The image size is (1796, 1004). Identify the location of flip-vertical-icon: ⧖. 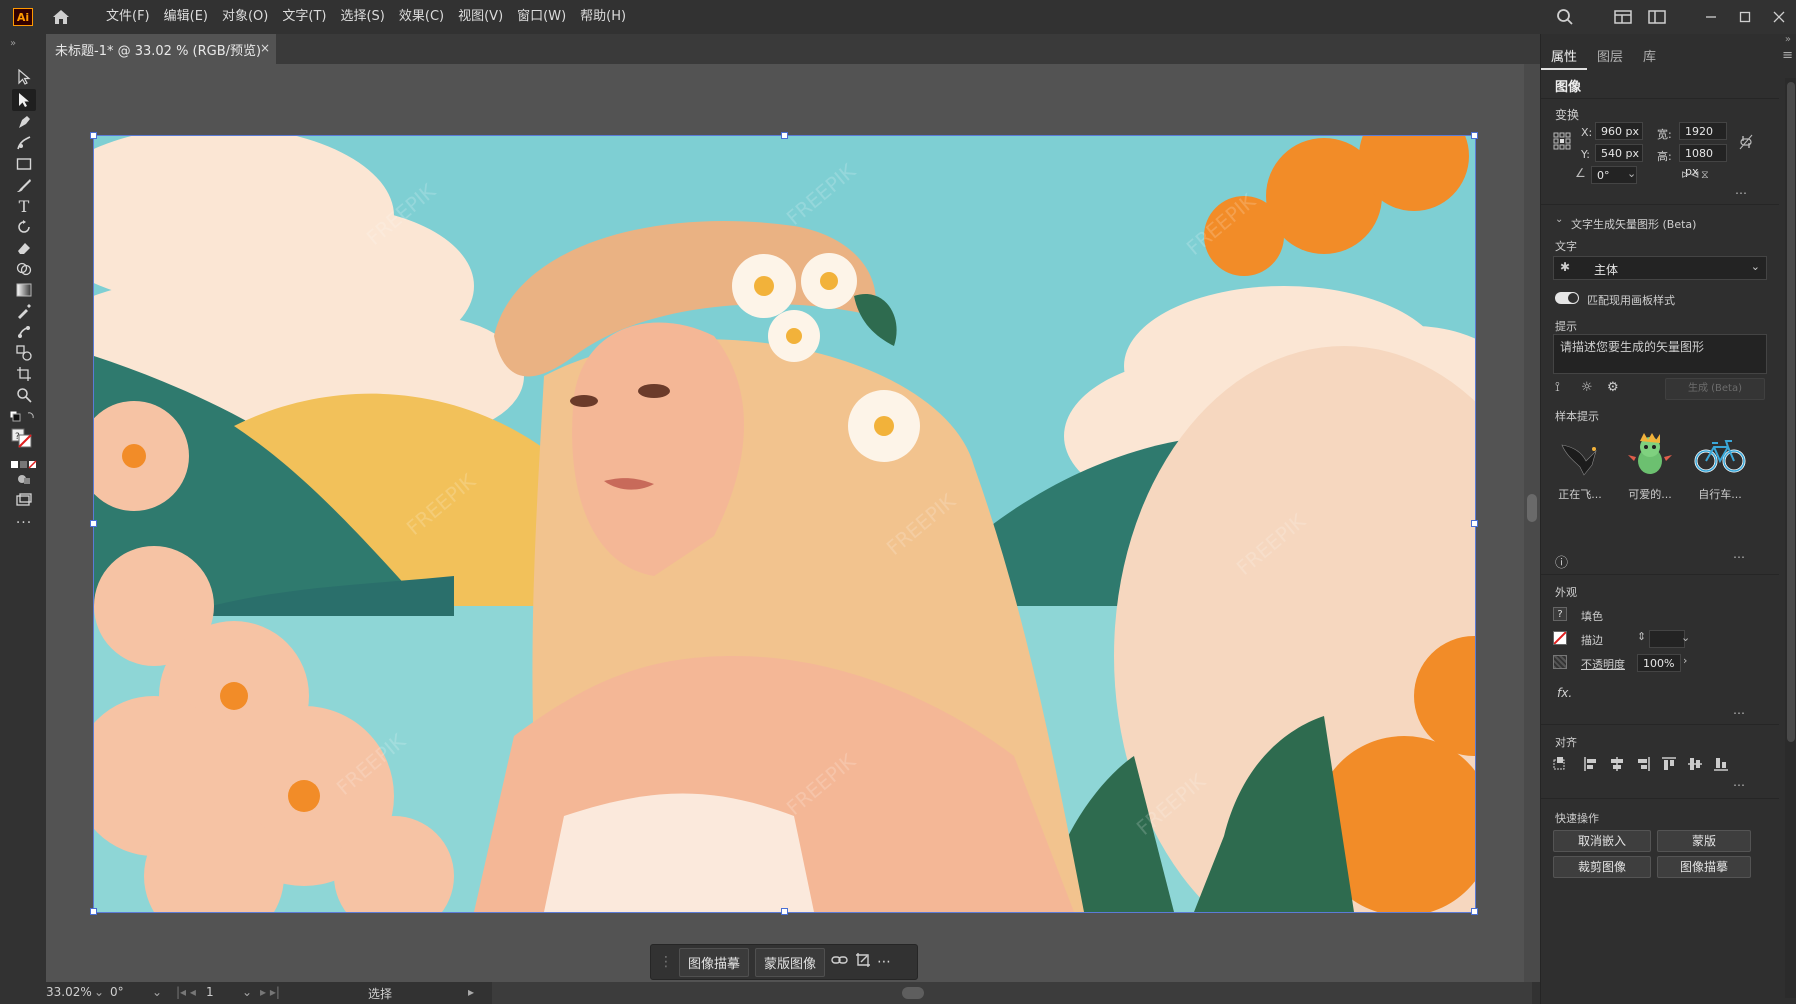
(1705, 175).